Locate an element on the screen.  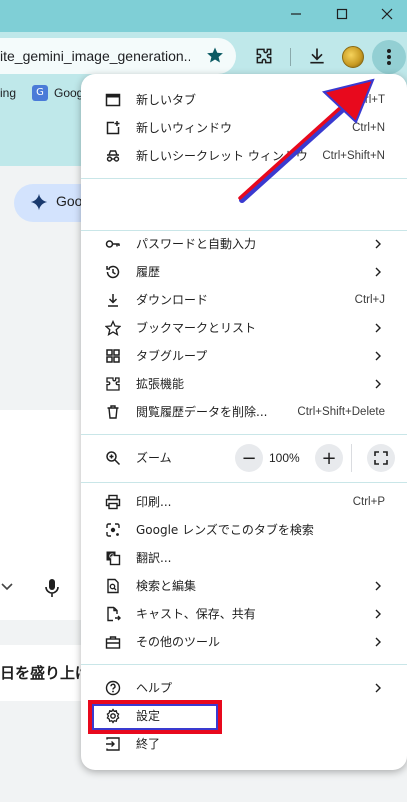
trash-icon is located at coordinates (113, 412).